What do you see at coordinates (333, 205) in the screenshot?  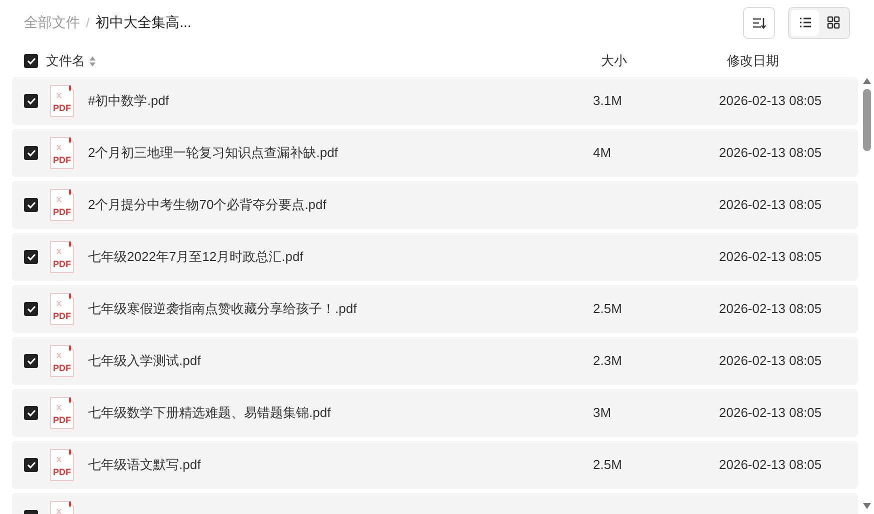 I see `file-name: 2个月提分中考生物70个必背夺分要点.pdf` at bounding box center [333, 205].